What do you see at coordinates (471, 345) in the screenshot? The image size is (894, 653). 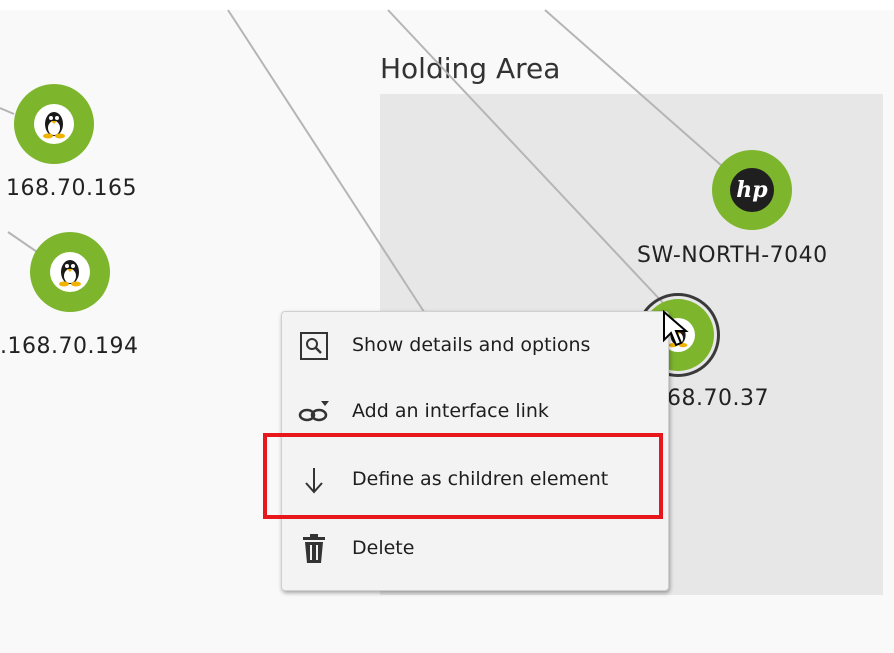 I see `menu-item-label: Show details and options` at bounding box center [471, 345].